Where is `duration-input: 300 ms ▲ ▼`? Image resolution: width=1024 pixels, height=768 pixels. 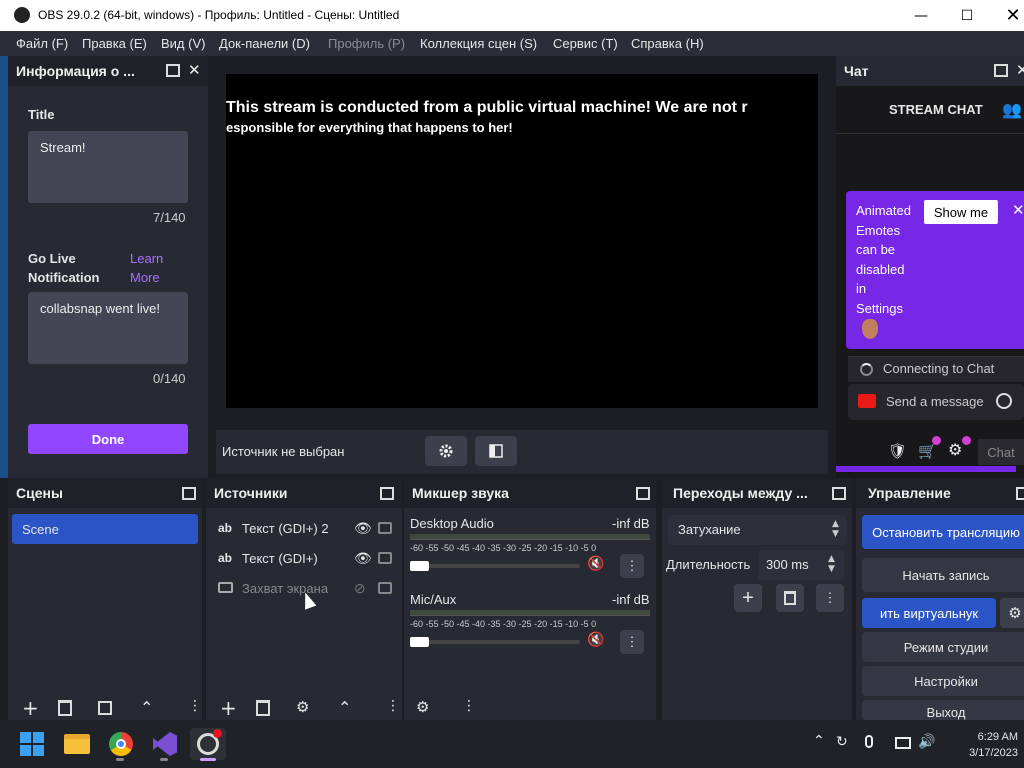
duration-input: 300 ms ▲ ▼ is located at coordinates (801, 565).